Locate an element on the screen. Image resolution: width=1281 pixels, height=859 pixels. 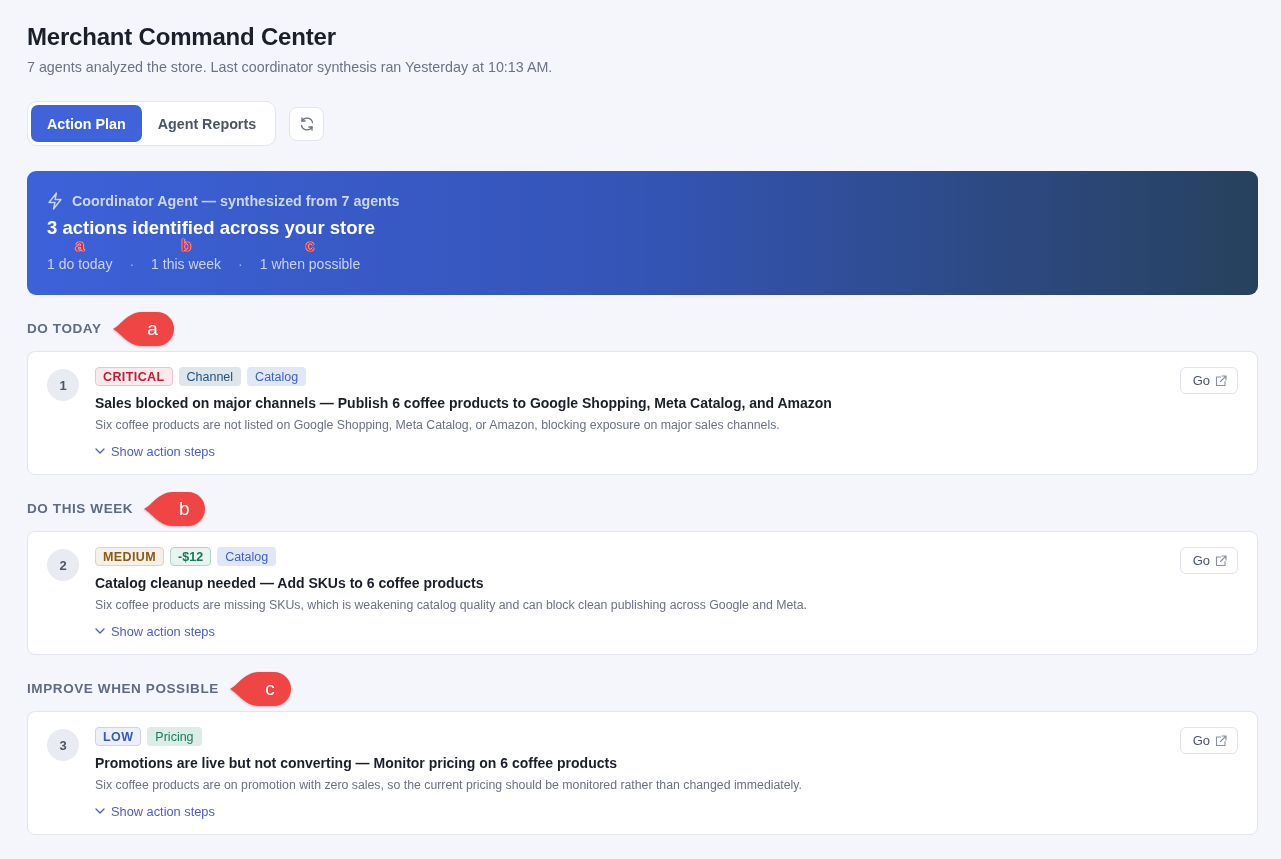
annotation-letter: a is located at coordinates (79, 246).